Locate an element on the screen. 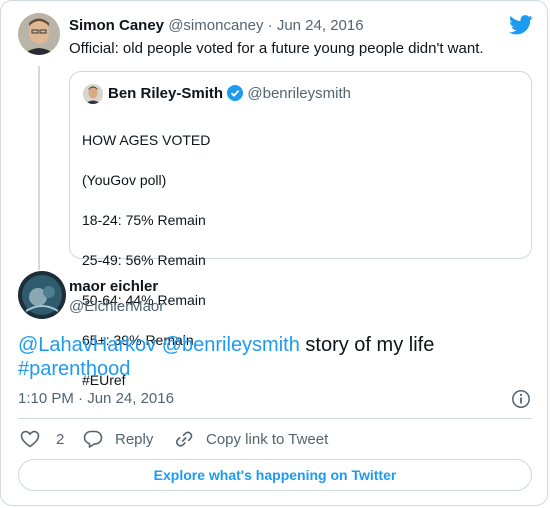  reply-button: Reply is located at coordinates (118, 439).